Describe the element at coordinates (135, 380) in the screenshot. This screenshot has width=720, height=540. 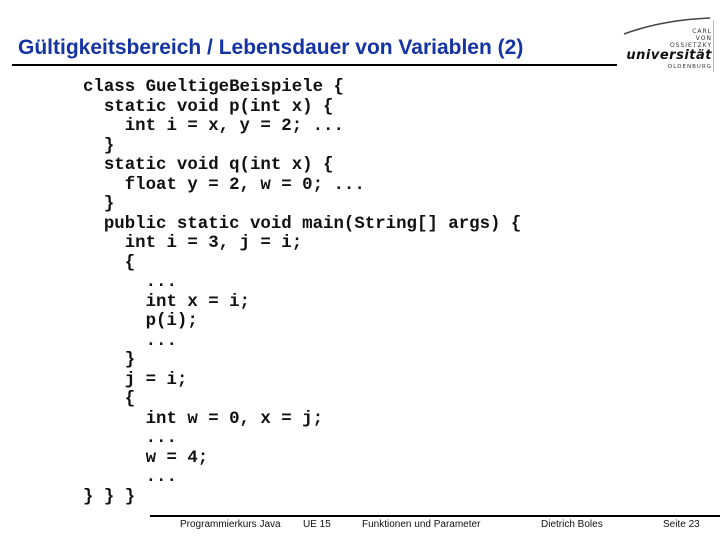
I see `code-line: j = i;` at that location.